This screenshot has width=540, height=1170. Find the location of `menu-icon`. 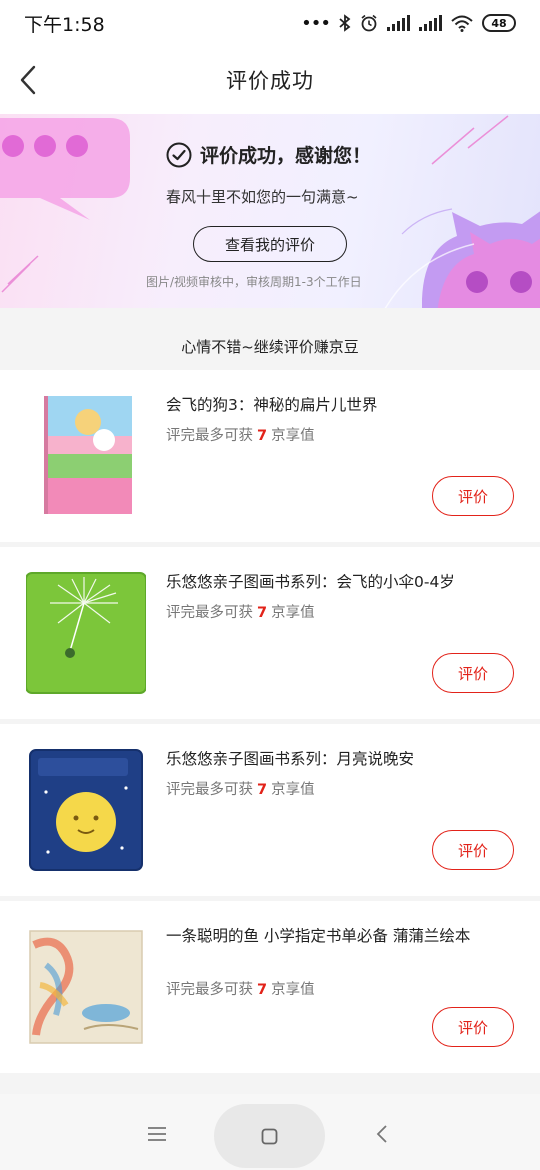

menu-icon is located at coordinates (157, 1134).